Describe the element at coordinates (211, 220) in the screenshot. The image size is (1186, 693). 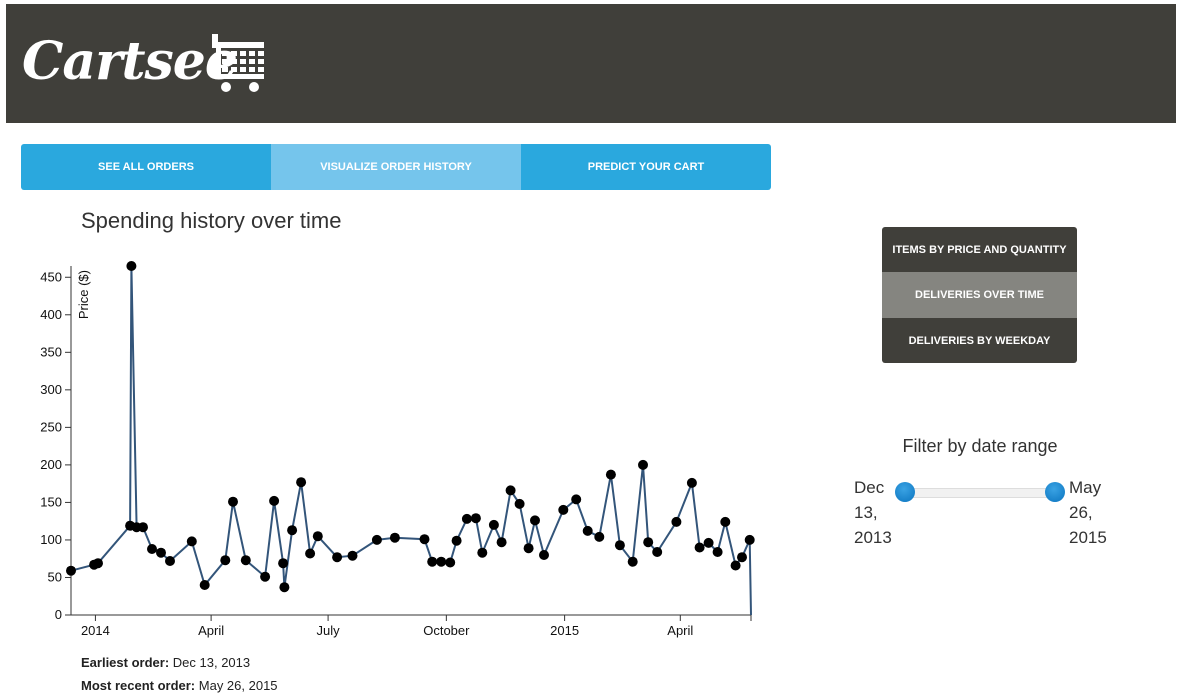
I see `chart-title: Spending history over time` at that location.